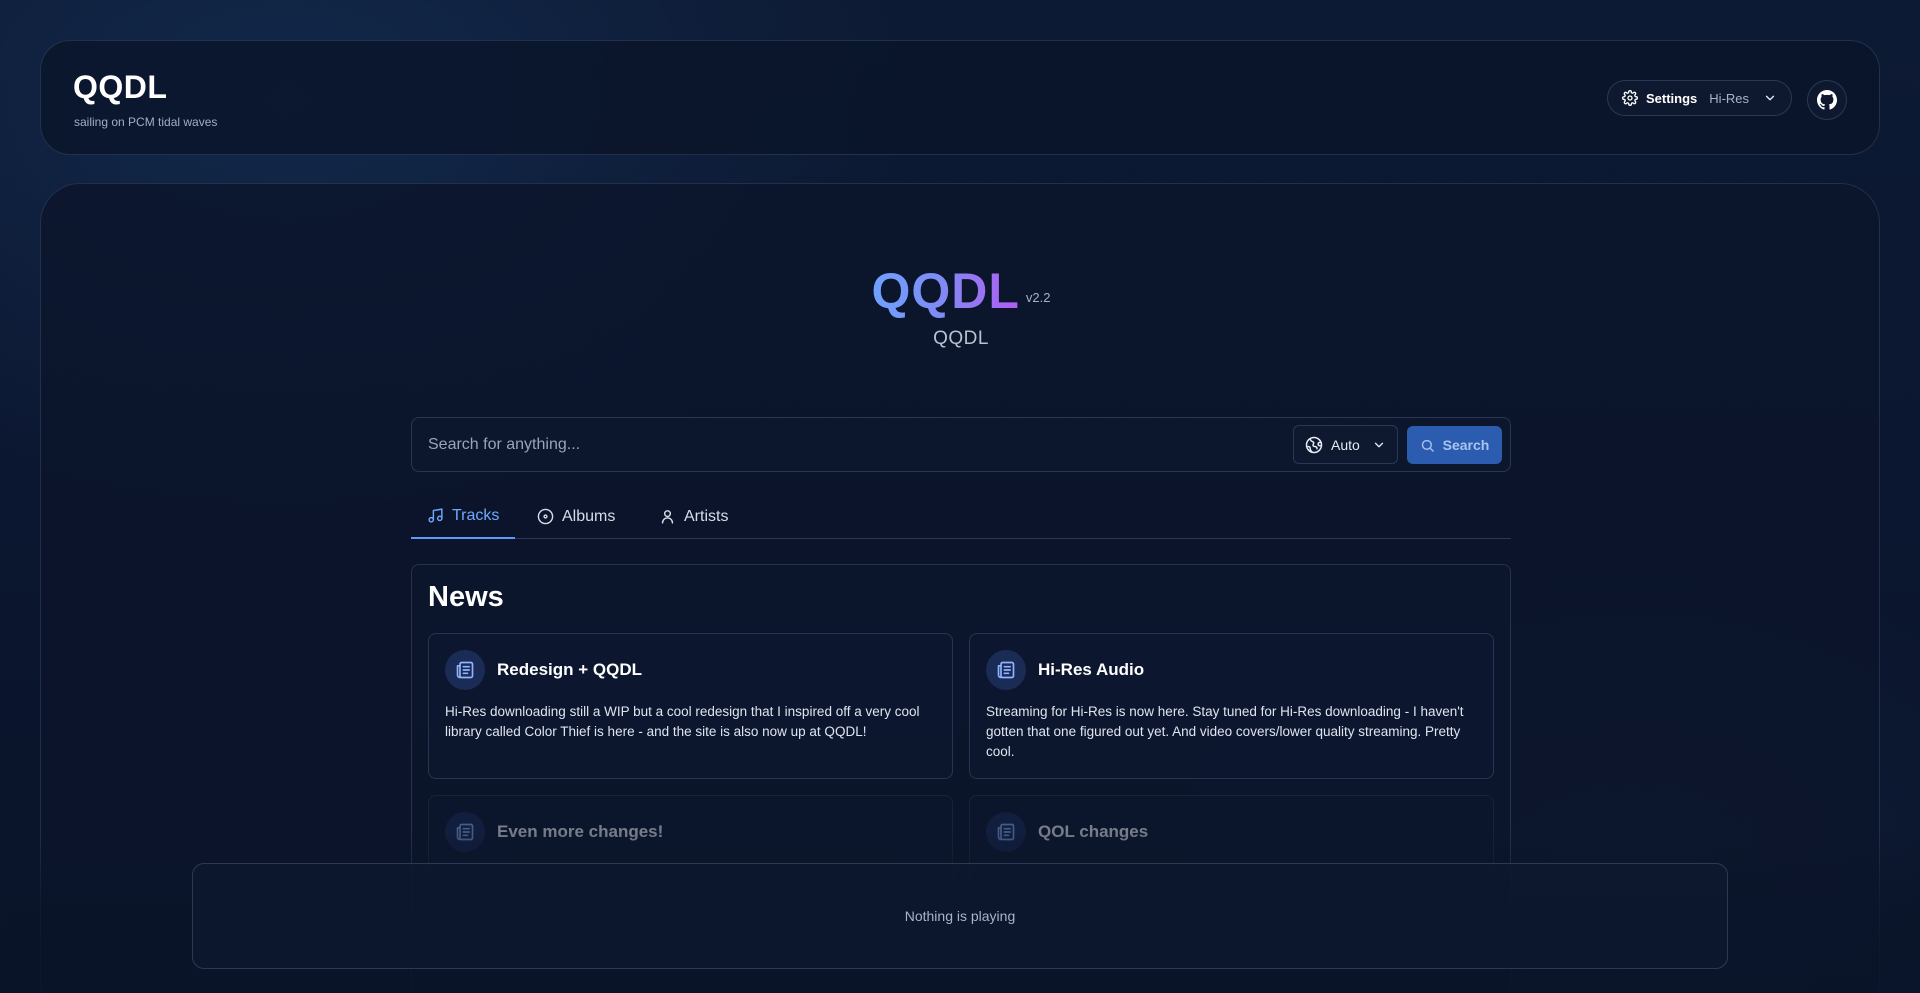 This screenshot has height=993, width=1920. I want to click on region-value: Auto, so click(1345, 444).